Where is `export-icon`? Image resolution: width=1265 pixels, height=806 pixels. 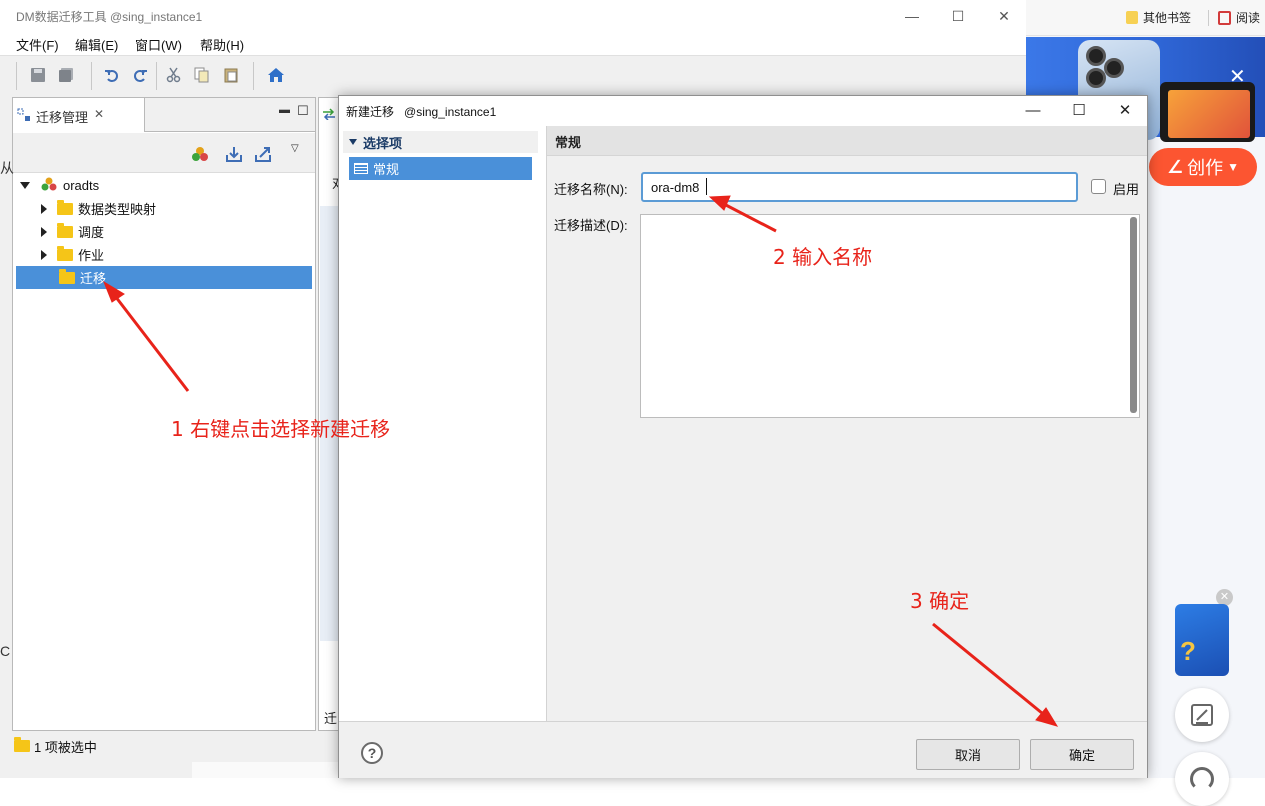
export-icon is located at coordinates (263, 155).